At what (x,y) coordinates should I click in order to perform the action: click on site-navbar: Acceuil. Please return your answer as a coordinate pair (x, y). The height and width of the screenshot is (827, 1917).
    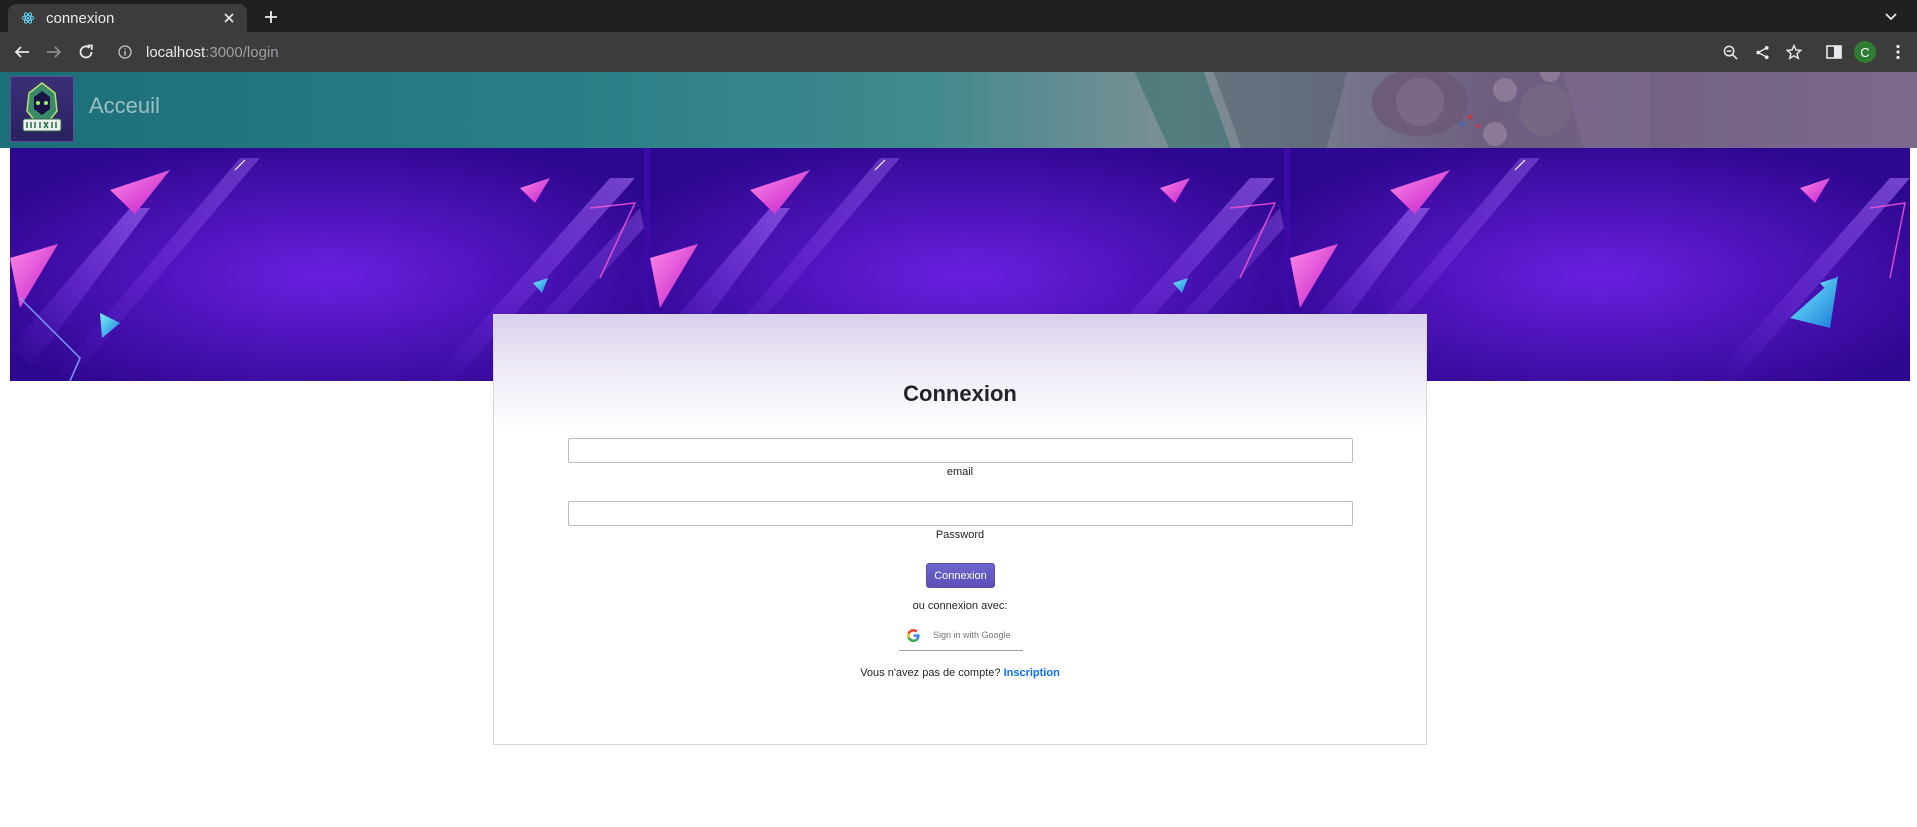
    Looking at the image, I should click on (958, 110).